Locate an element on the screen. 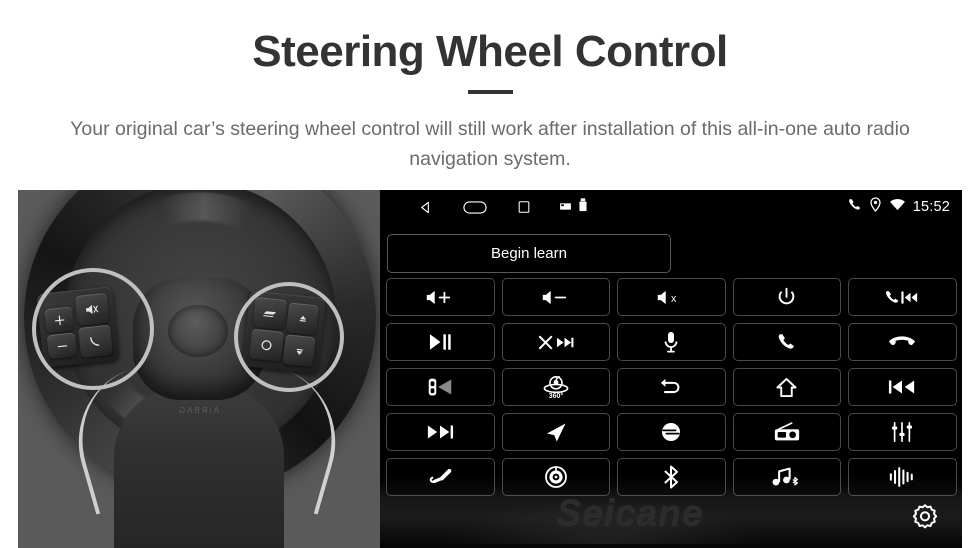 This screenshot has width=980, height=548. airbag-label: AIRBAG is located at coordinates (198, 410).